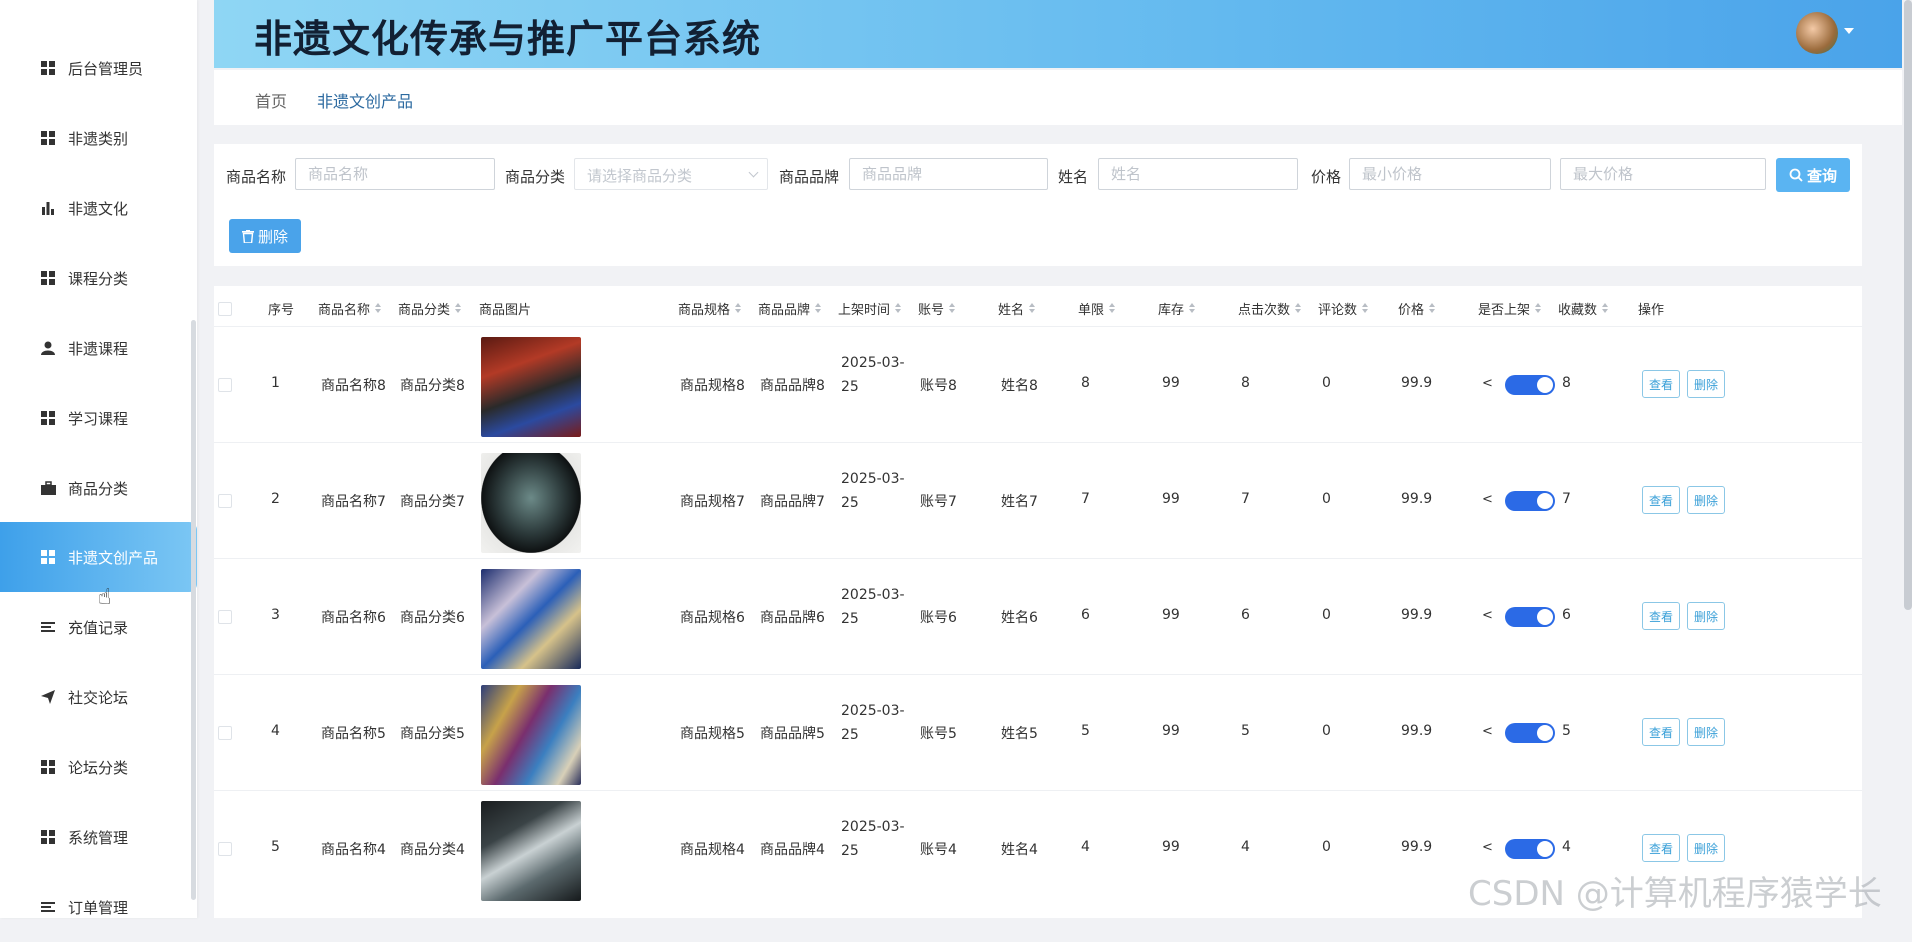 The width and height of the screenshot is (1912, 942). I want to click on sidebar-item-course-category: 课程分类, so click(98, 278).